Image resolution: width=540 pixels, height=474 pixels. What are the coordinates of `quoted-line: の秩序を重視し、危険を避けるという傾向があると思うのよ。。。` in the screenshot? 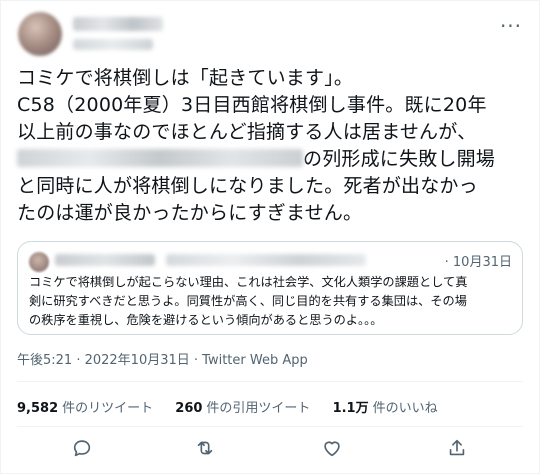 It's located at (206, 320).